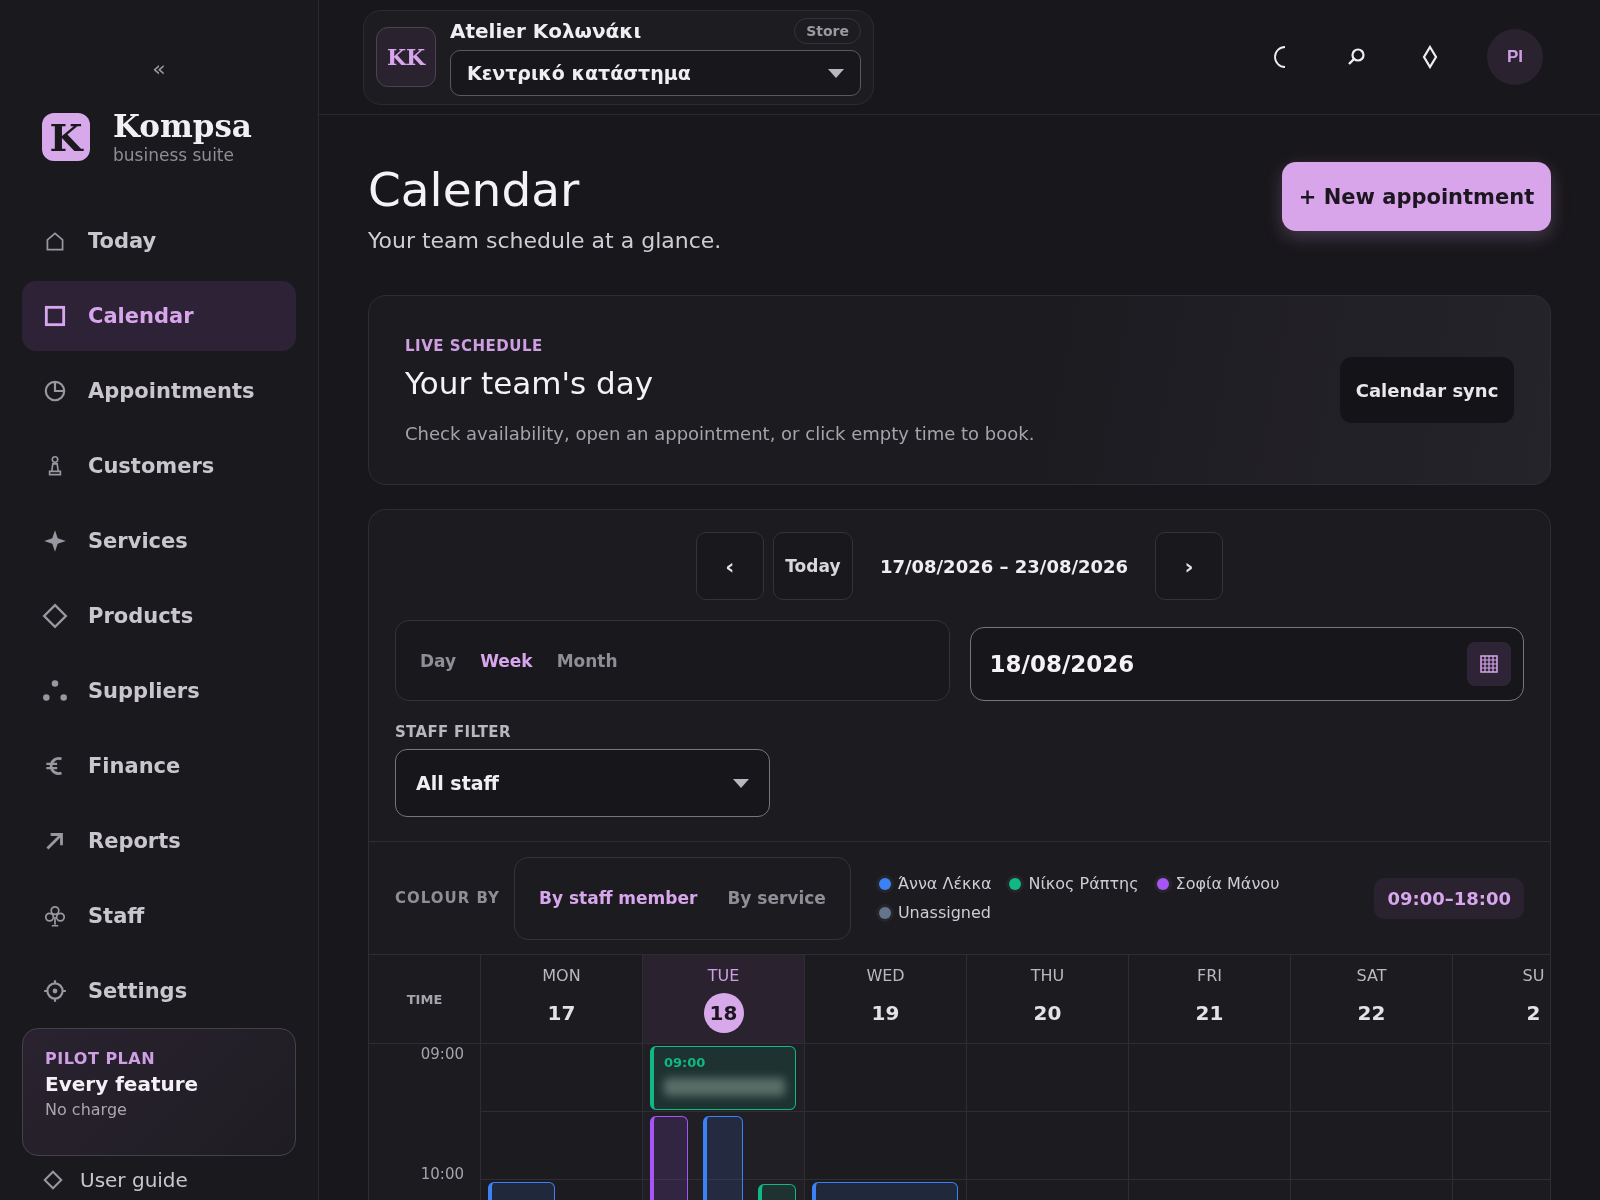  Describe the element at coordinates (582, 783) in the screenshot. I see `staff-filter-select: All staff` at that location.